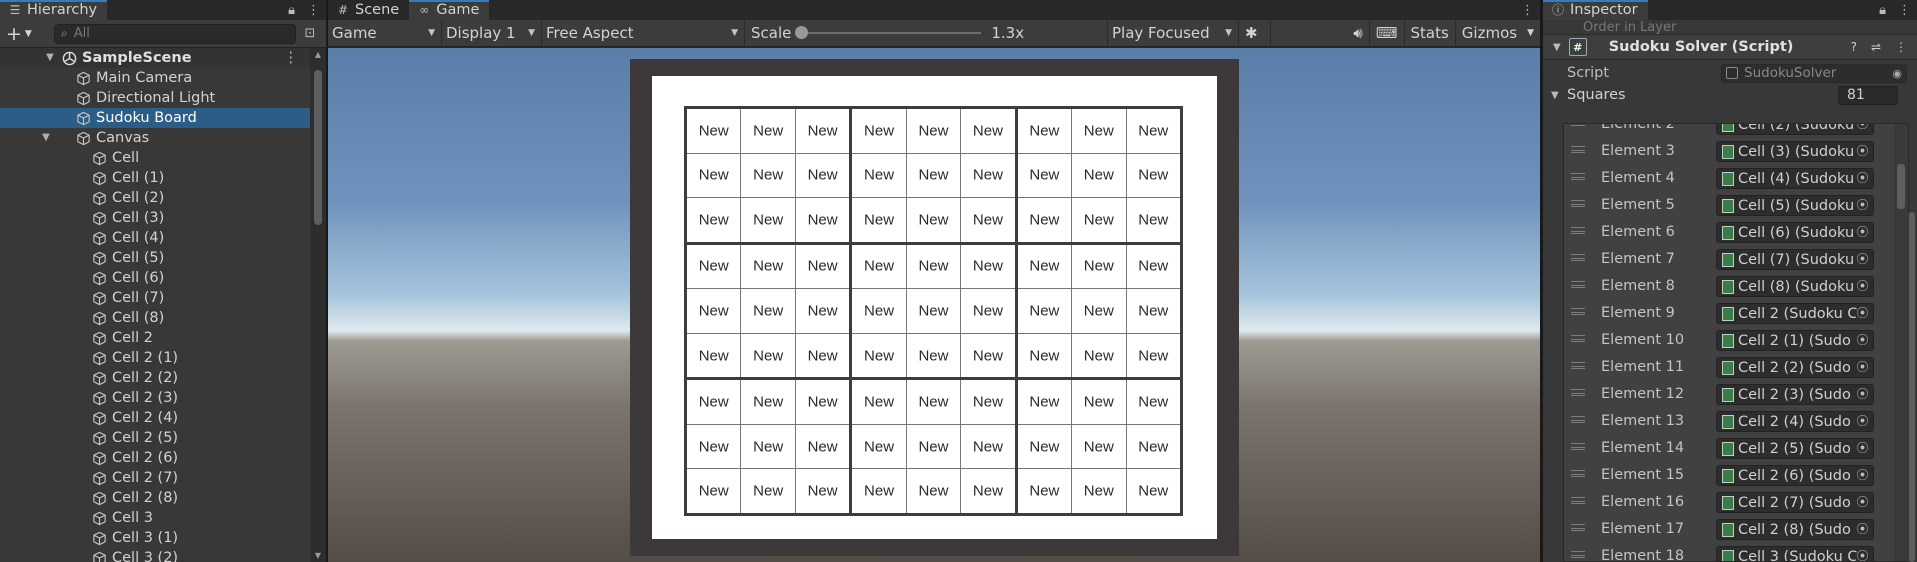 The height and width of the screenshot is (562, 1917). Describe the element at coordinates (1795, 340) in the screenshot. I see `element-object-field: Cell 2 (1) (Sudo ⦿` at that location.